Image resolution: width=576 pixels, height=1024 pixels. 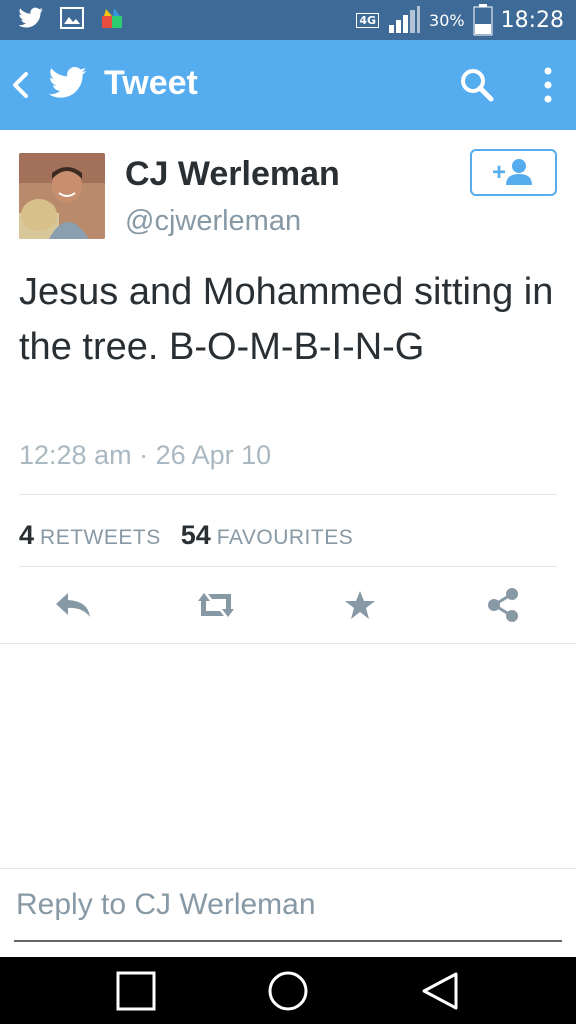 I want to click on battery-percent: 30%, so click(x=447, y=20).